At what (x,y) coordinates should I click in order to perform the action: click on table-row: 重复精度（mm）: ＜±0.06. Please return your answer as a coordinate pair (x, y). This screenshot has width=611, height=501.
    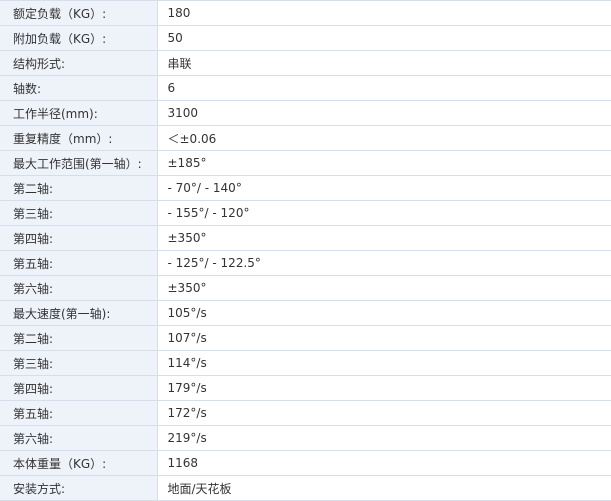
    Looking at the image, I should click on (305, 138).